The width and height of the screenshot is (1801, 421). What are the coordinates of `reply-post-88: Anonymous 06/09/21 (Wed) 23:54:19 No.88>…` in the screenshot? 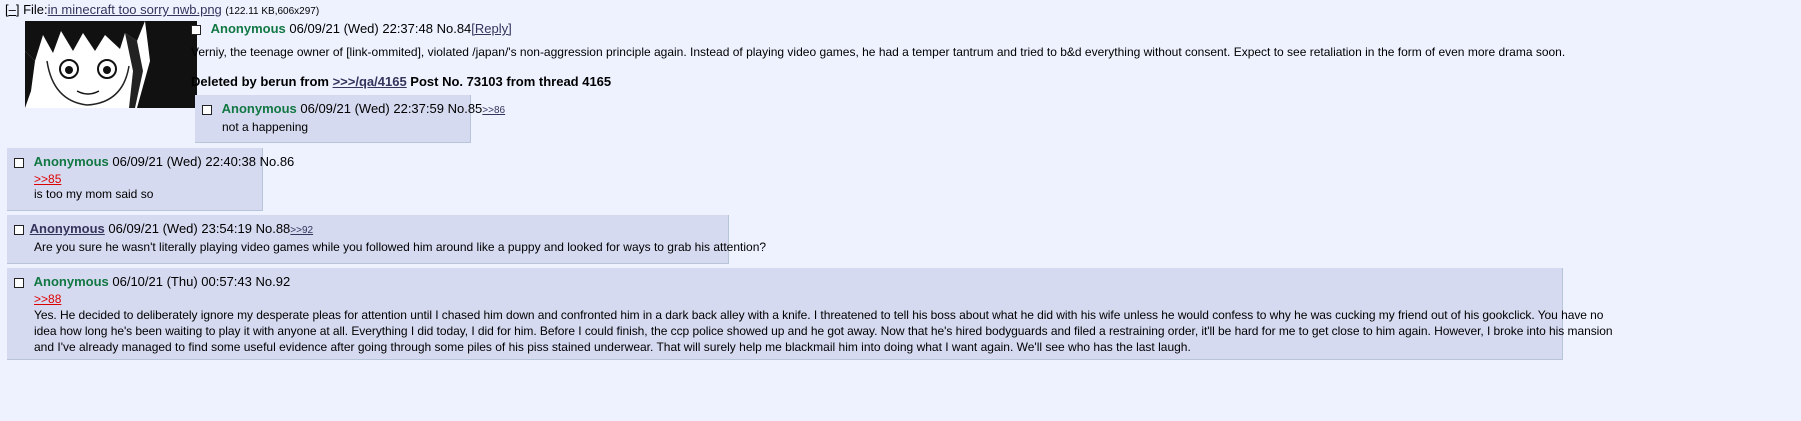 It's located at (386, 239).